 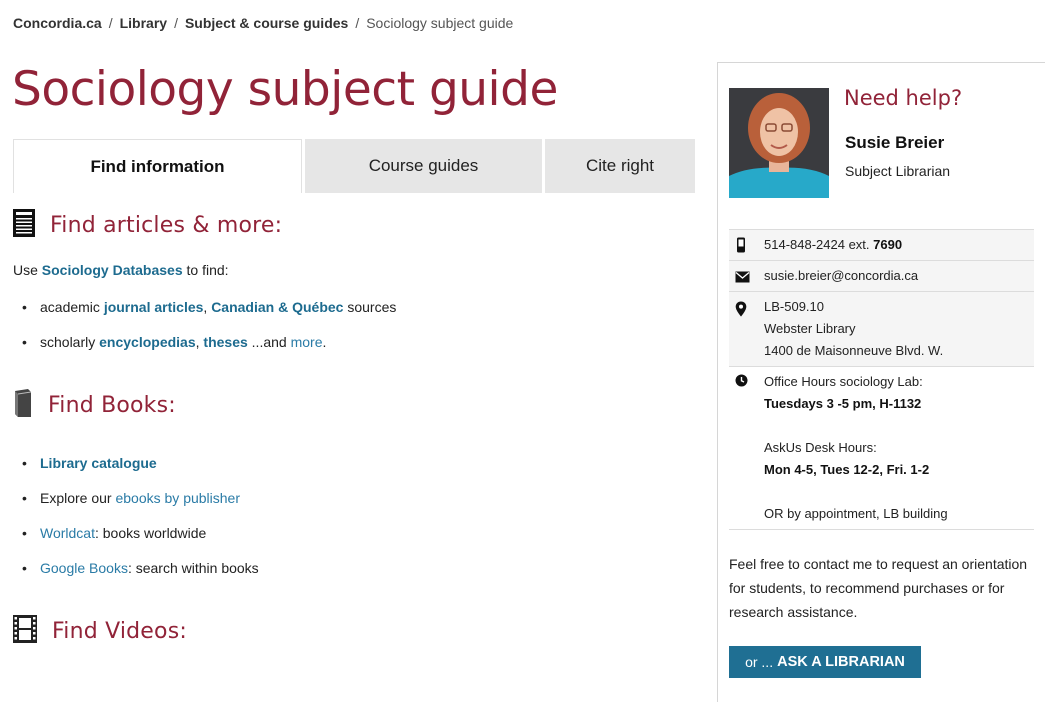 I want to click on breadcrumb-current: Sociology subject guide, so click(x=440, y=23).